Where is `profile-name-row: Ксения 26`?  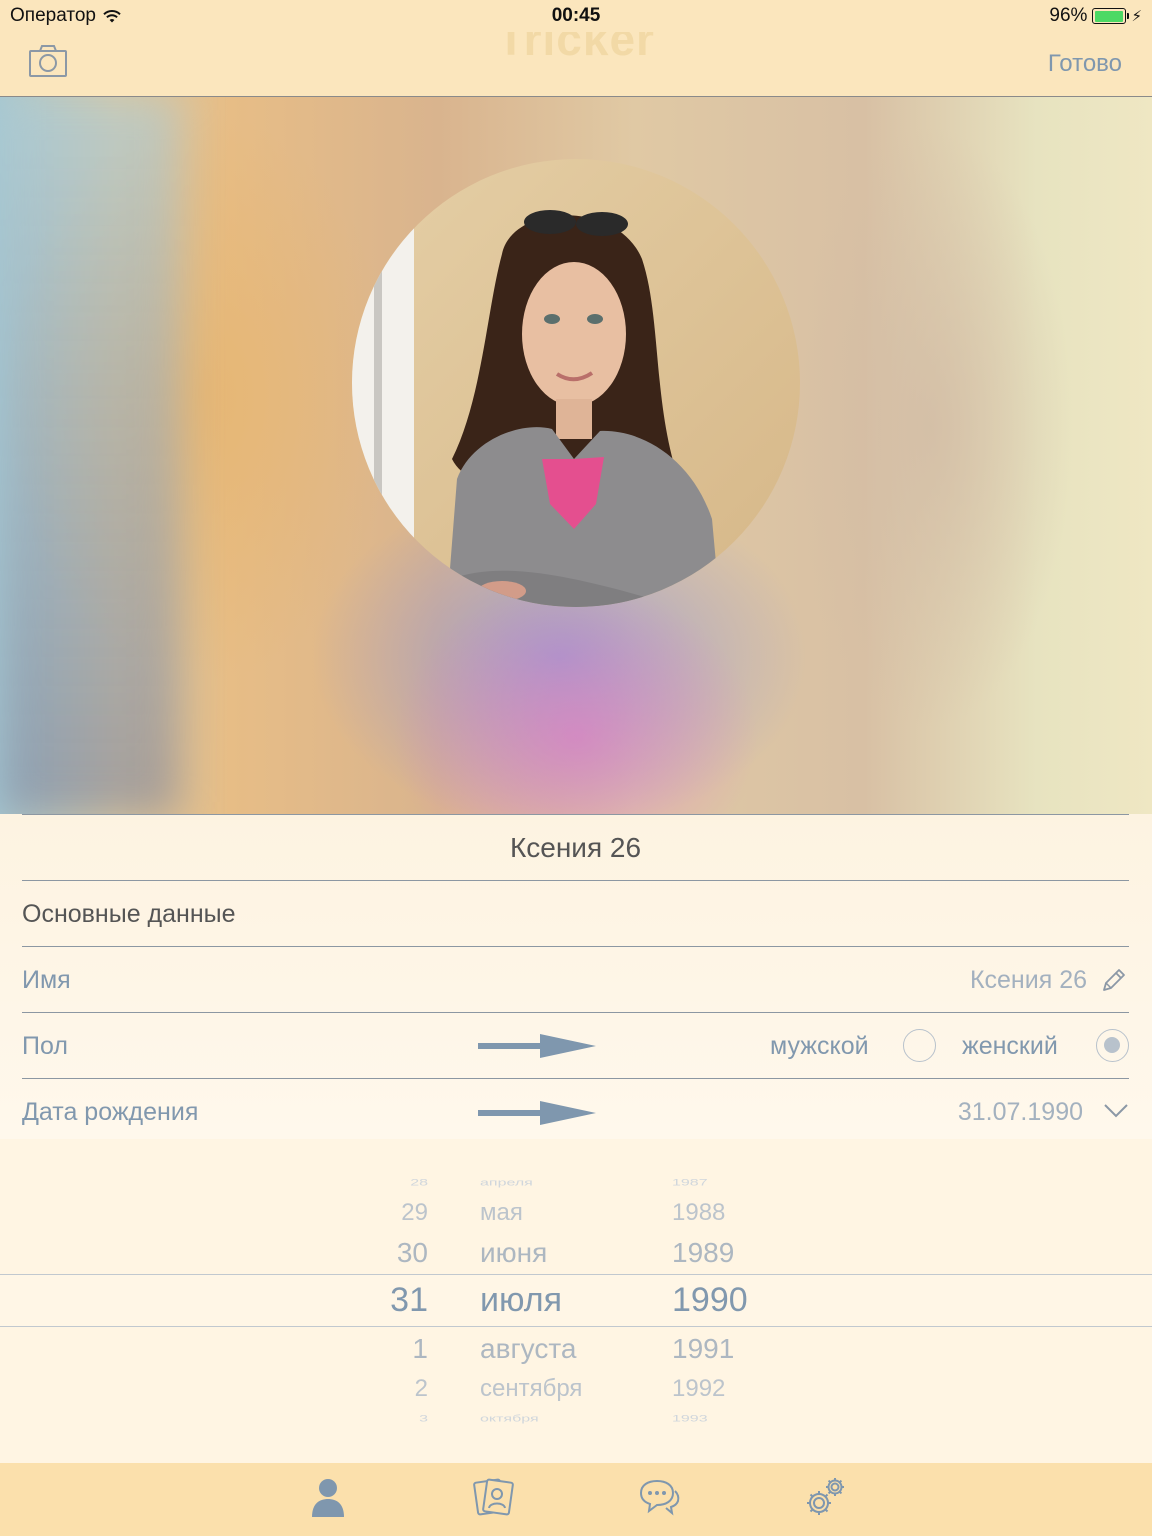
profile-name-row: Ксения 26 is located at coordinates (575, 847).